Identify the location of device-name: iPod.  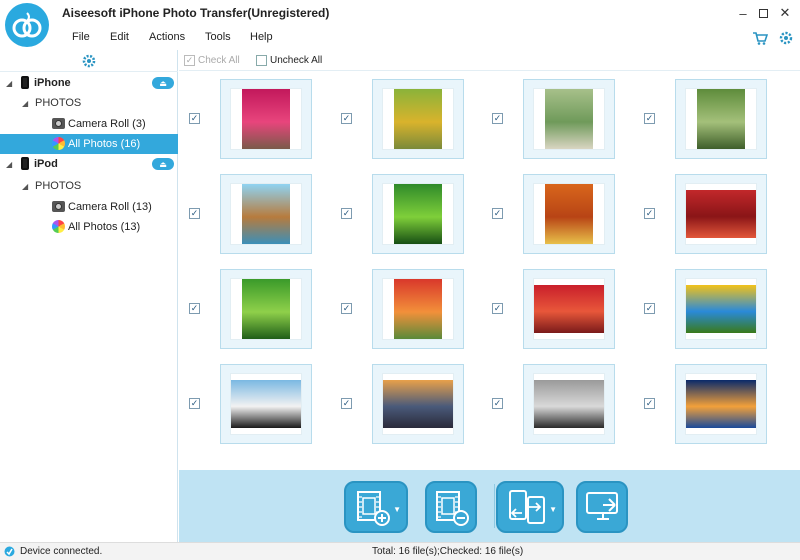
(46, 164).